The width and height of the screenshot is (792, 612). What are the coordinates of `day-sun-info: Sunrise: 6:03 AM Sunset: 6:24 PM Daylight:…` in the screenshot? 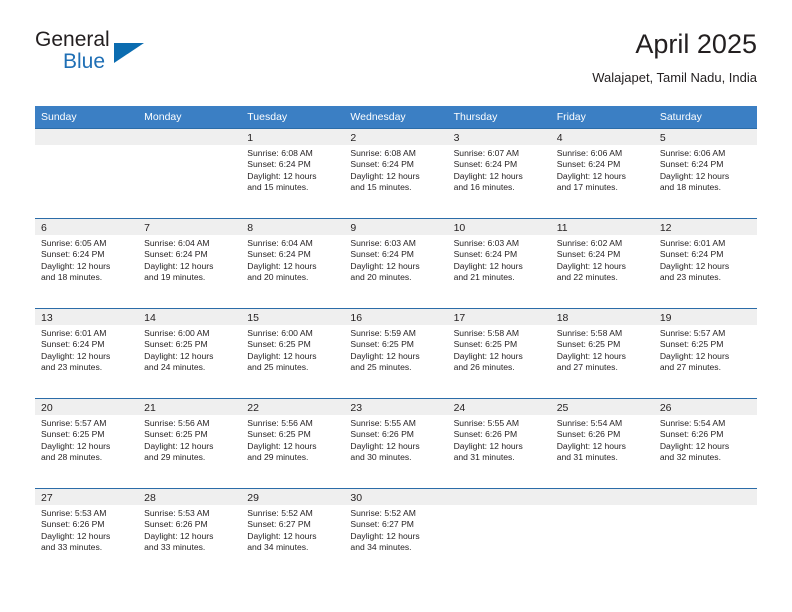 It's located at (395, 259).